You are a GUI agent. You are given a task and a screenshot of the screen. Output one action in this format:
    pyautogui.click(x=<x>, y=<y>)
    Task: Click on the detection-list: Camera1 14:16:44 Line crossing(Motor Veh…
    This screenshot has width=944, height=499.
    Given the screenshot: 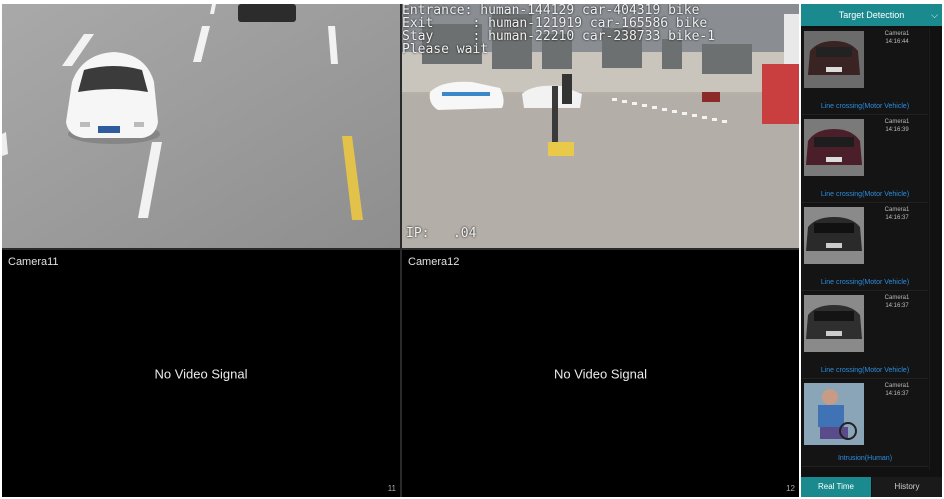 What is the action you would take?
    pyautogui.click(x=865, y=249)
    